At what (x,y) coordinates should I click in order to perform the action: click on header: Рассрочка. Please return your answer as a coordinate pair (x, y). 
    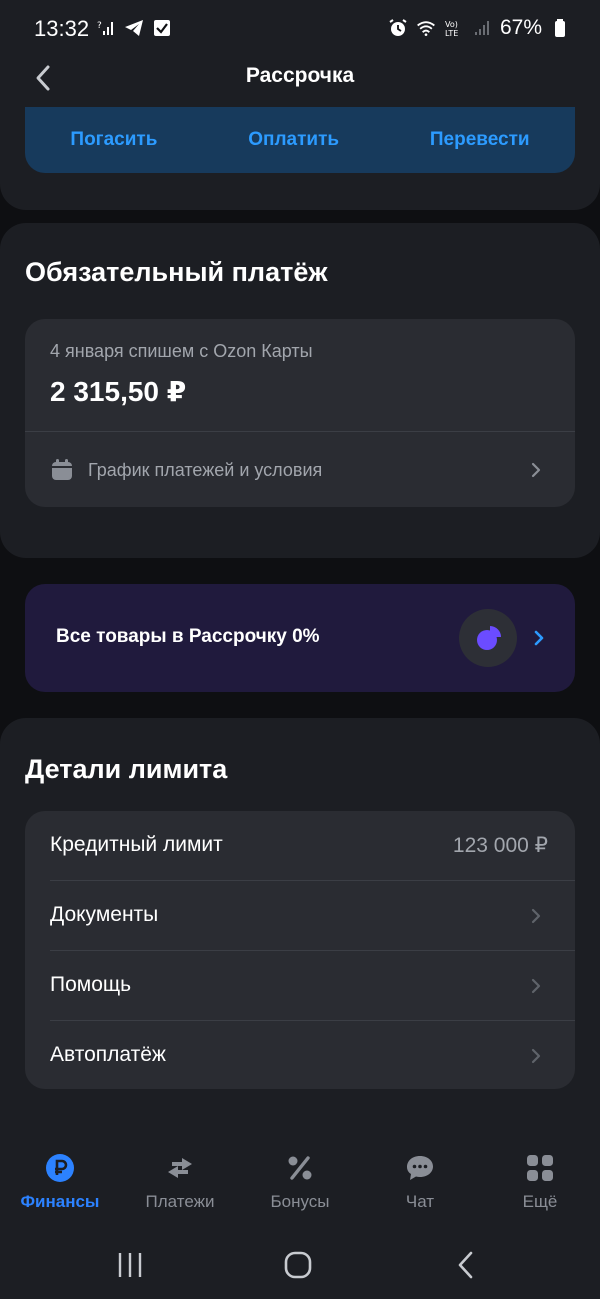
    Looking at the image, I should click on (300, 79).